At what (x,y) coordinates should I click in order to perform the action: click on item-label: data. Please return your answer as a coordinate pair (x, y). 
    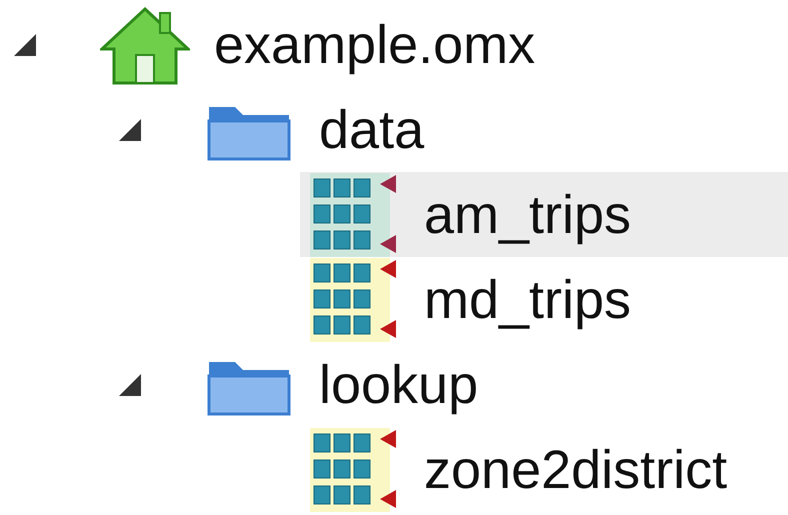
    Looking at the image, I should click on (371, 129).